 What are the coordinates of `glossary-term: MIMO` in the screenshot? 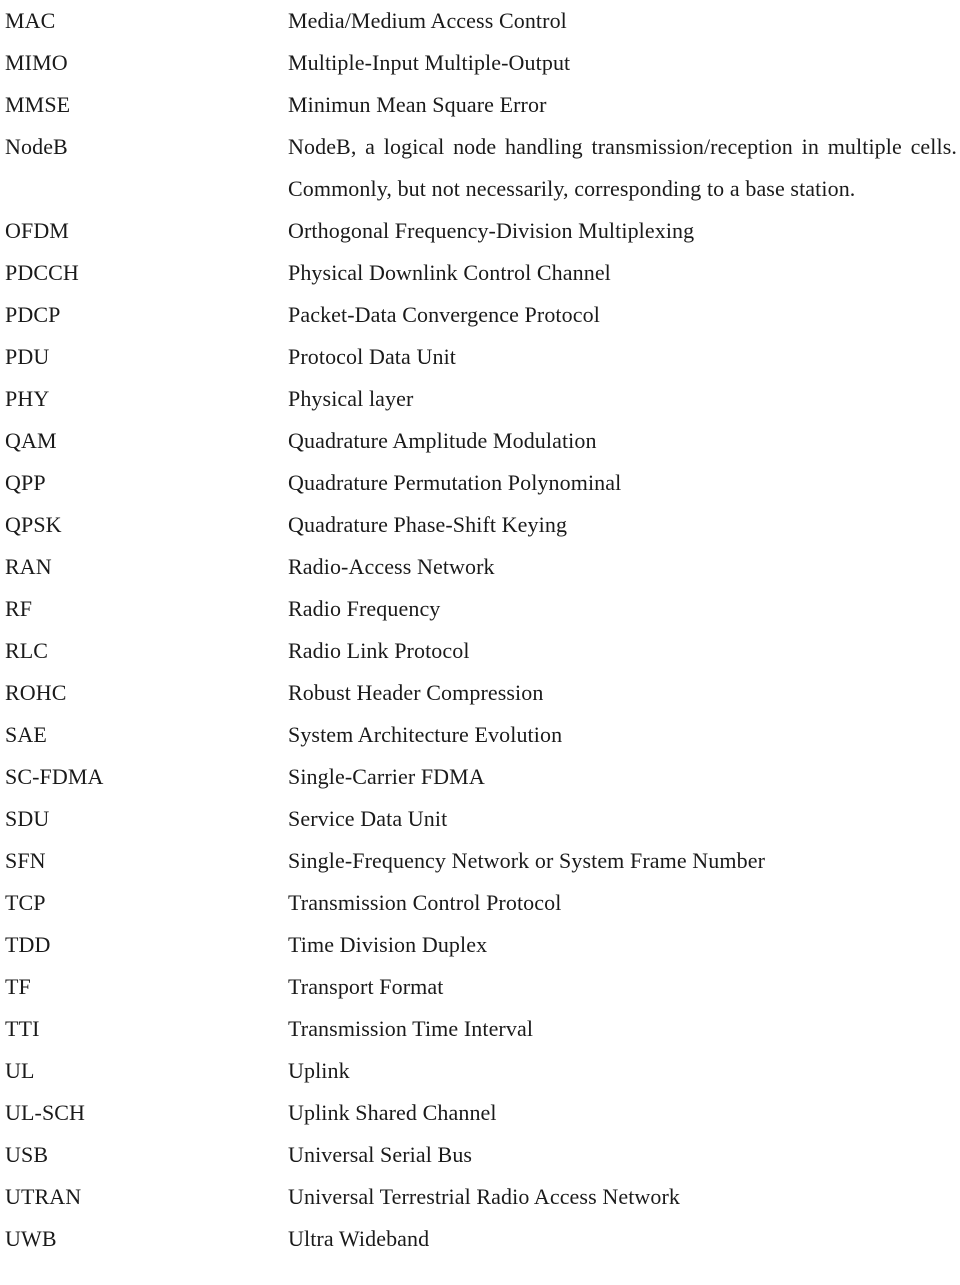 It's located at (36, 62).